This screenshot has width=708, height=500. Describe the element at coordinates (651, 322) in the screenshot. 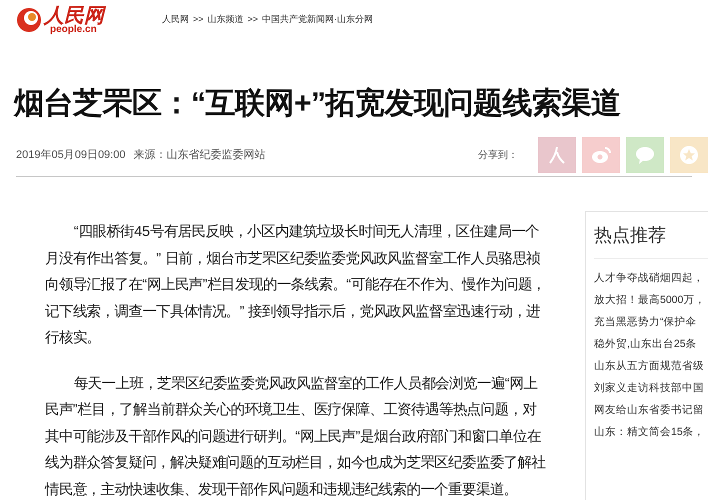

I see `headline-link: 充当黑恶势力“保护伞` at that location.